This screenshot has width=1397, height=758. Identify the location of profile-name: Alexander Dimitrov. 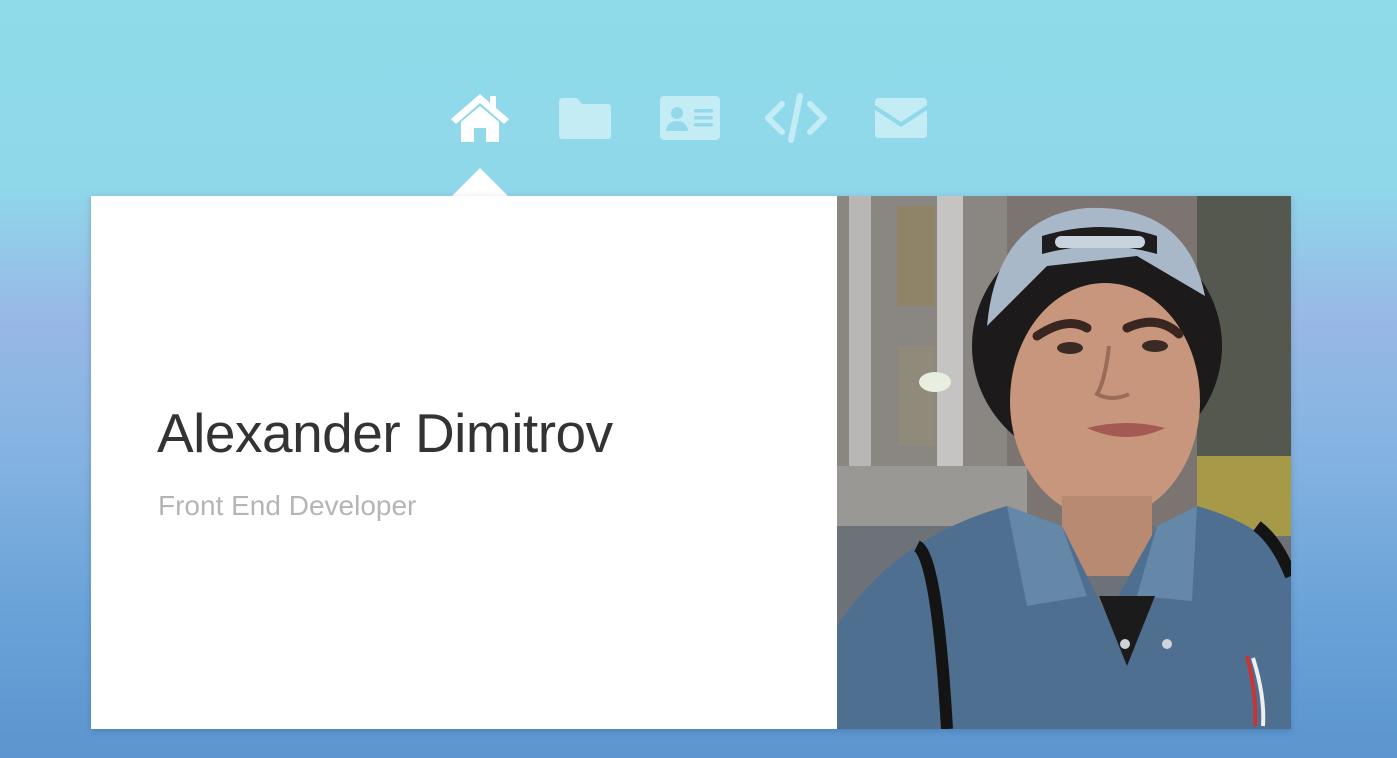
(385, 433).